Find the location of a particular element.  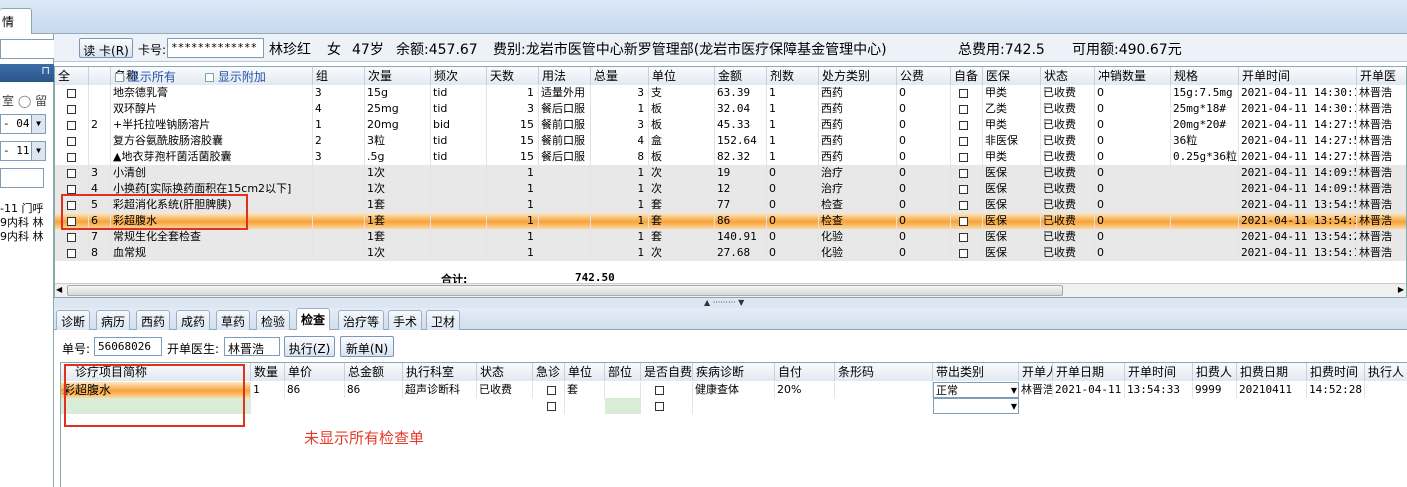

column-header: 剂数 is located at coordinates (793, 76).